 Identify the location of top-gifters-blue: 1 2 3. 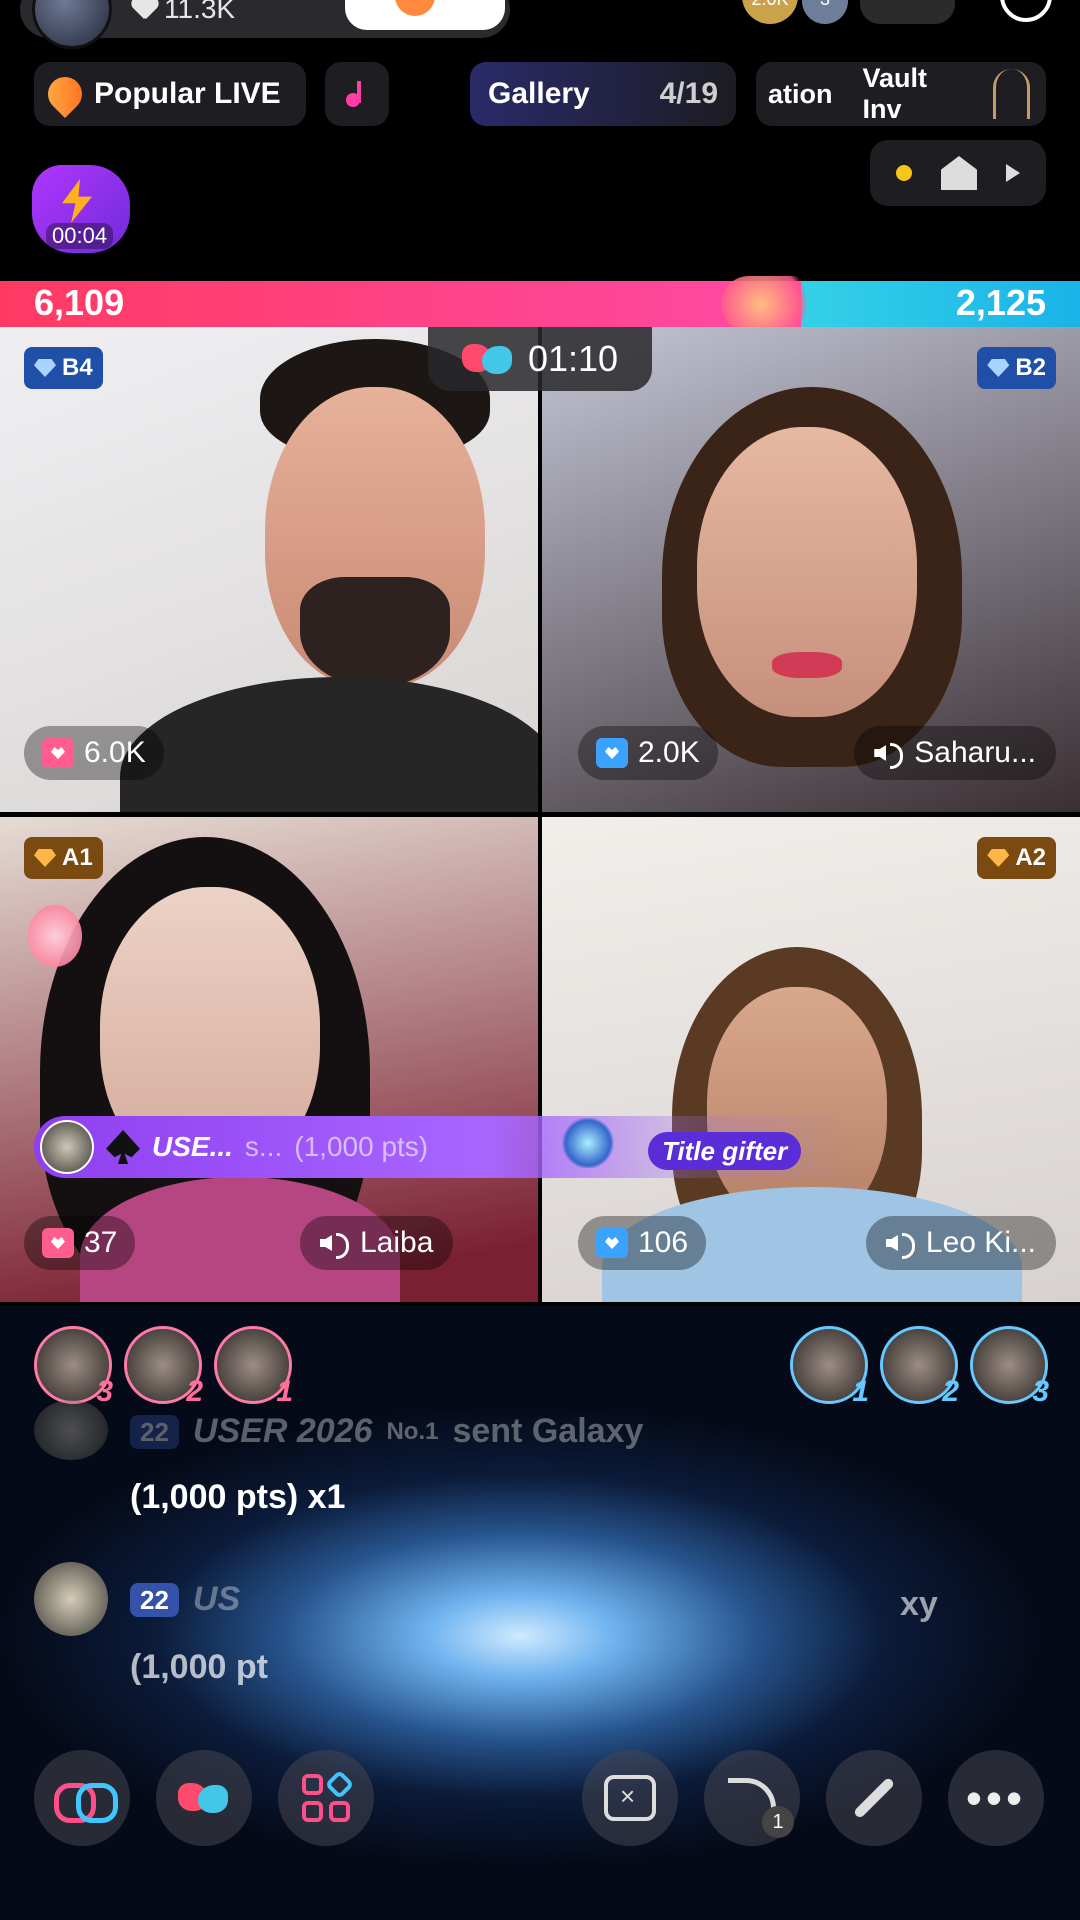
(919, 1367).